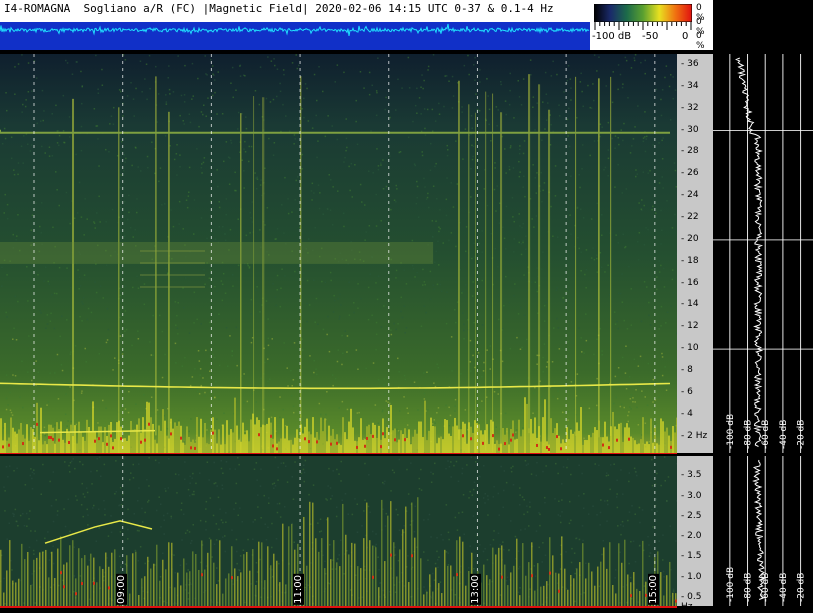 The width and height of the screenshot is (813, 613). Describe the element at coordinates (690, 348) in the screenshot. I see `freq-tick-label: - 10` at that location.